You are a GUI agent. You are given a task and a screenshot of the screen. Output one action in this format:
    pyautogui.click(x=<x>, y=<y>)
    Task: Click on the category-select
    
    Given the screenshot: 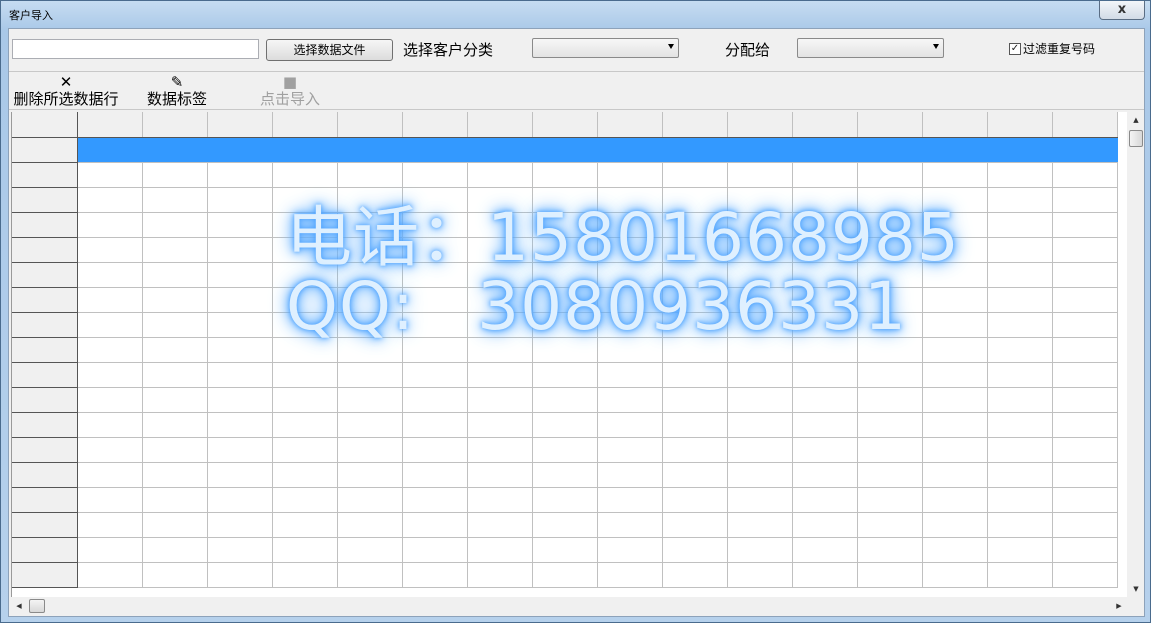 What is the action you would take?
    pyautogui.click(x=605, y=48)
    